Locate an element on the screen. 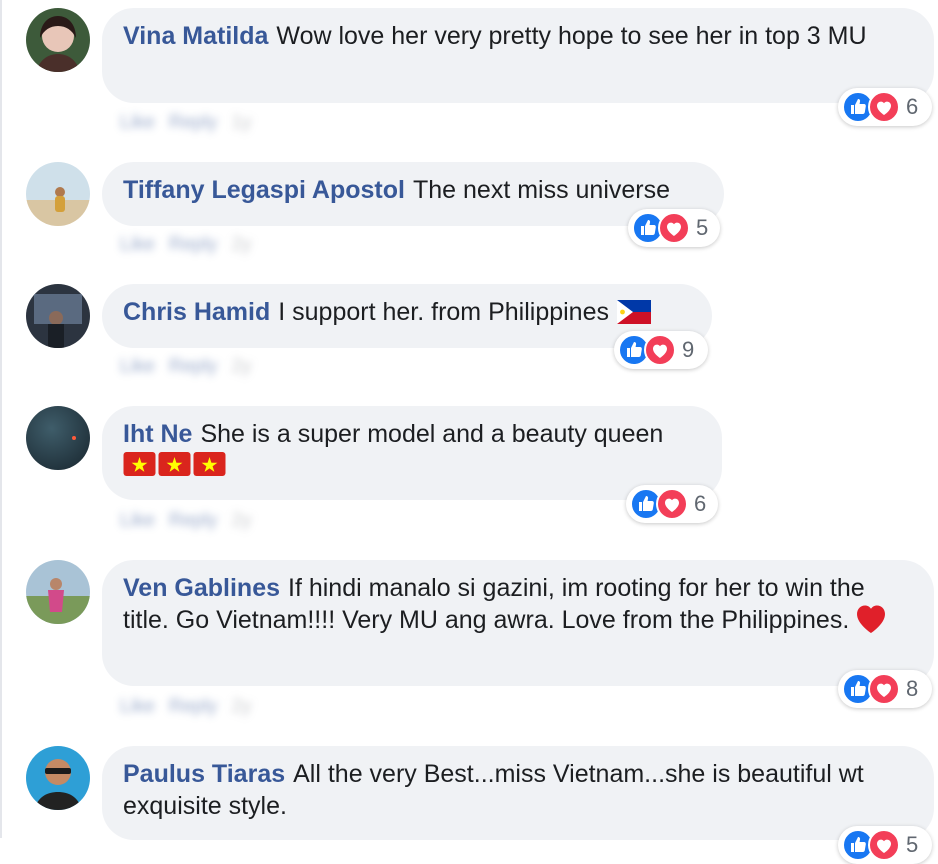 The height and width of the screenshot is (864, 938). red-heart-icon is located at coordinates (871, 619).